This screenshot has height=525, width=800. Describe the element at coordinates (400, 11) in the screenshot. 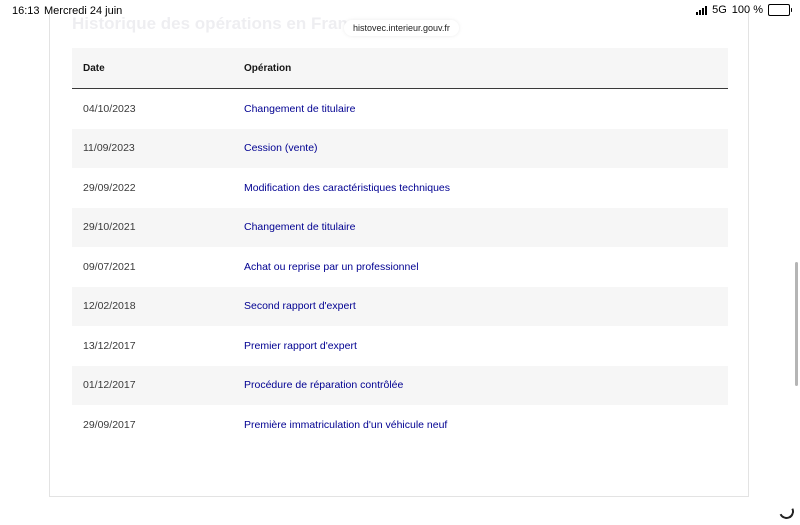

I see `status-bar: 16:13 Mercredi 24 juin 5G 100 %` at that location.